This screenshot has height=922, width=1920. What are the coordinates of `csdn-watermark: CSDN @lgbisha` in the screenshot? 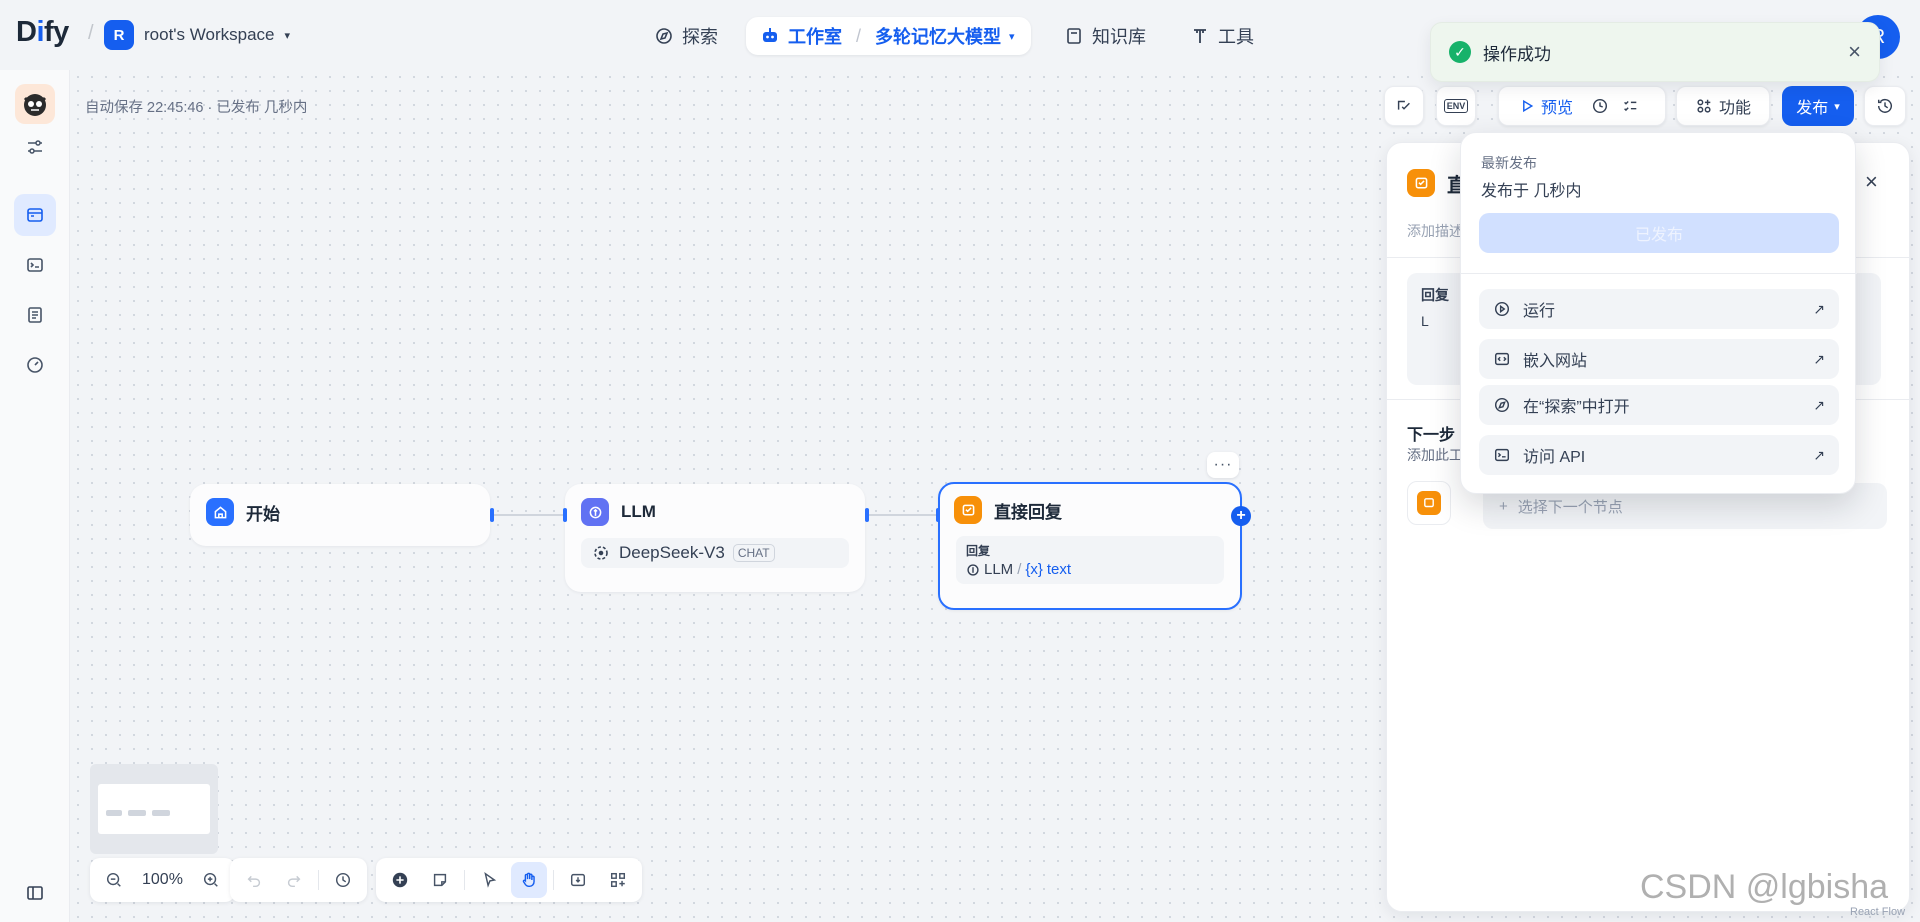 It's located at (1764, 887).